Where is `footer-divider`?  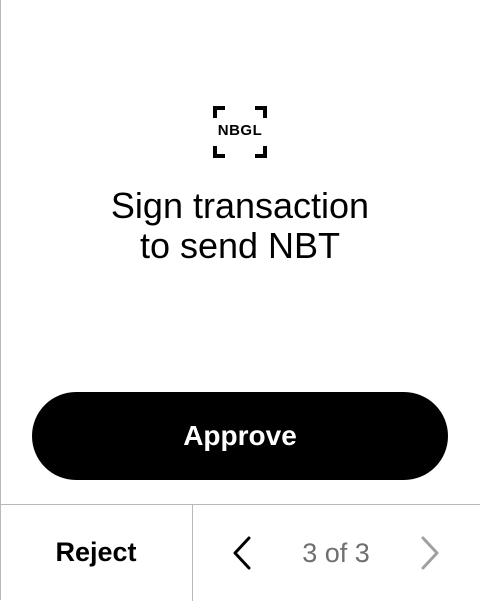 footer-divider is located at coordinates (192, 553).